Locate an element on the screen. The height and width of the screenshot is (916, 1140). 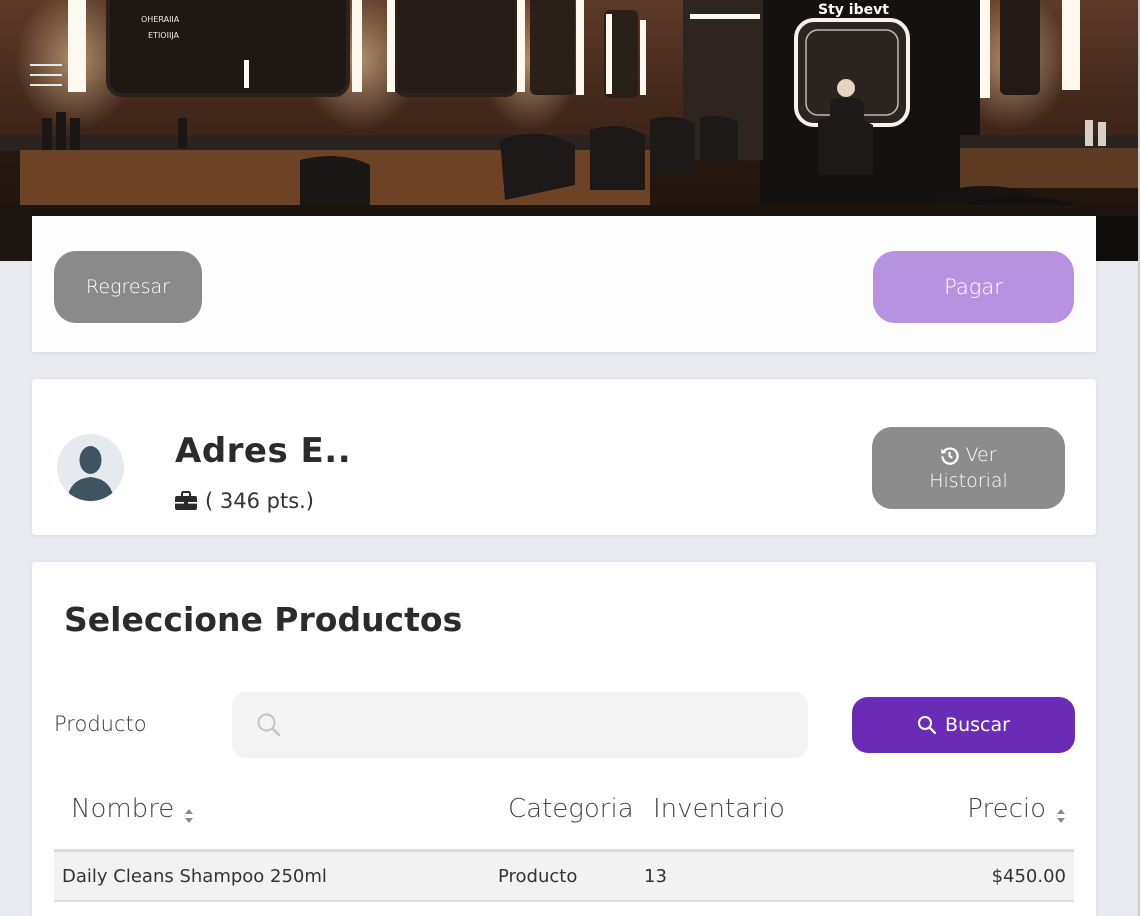
cell-category: Producto is located at coordinates (538, 876).